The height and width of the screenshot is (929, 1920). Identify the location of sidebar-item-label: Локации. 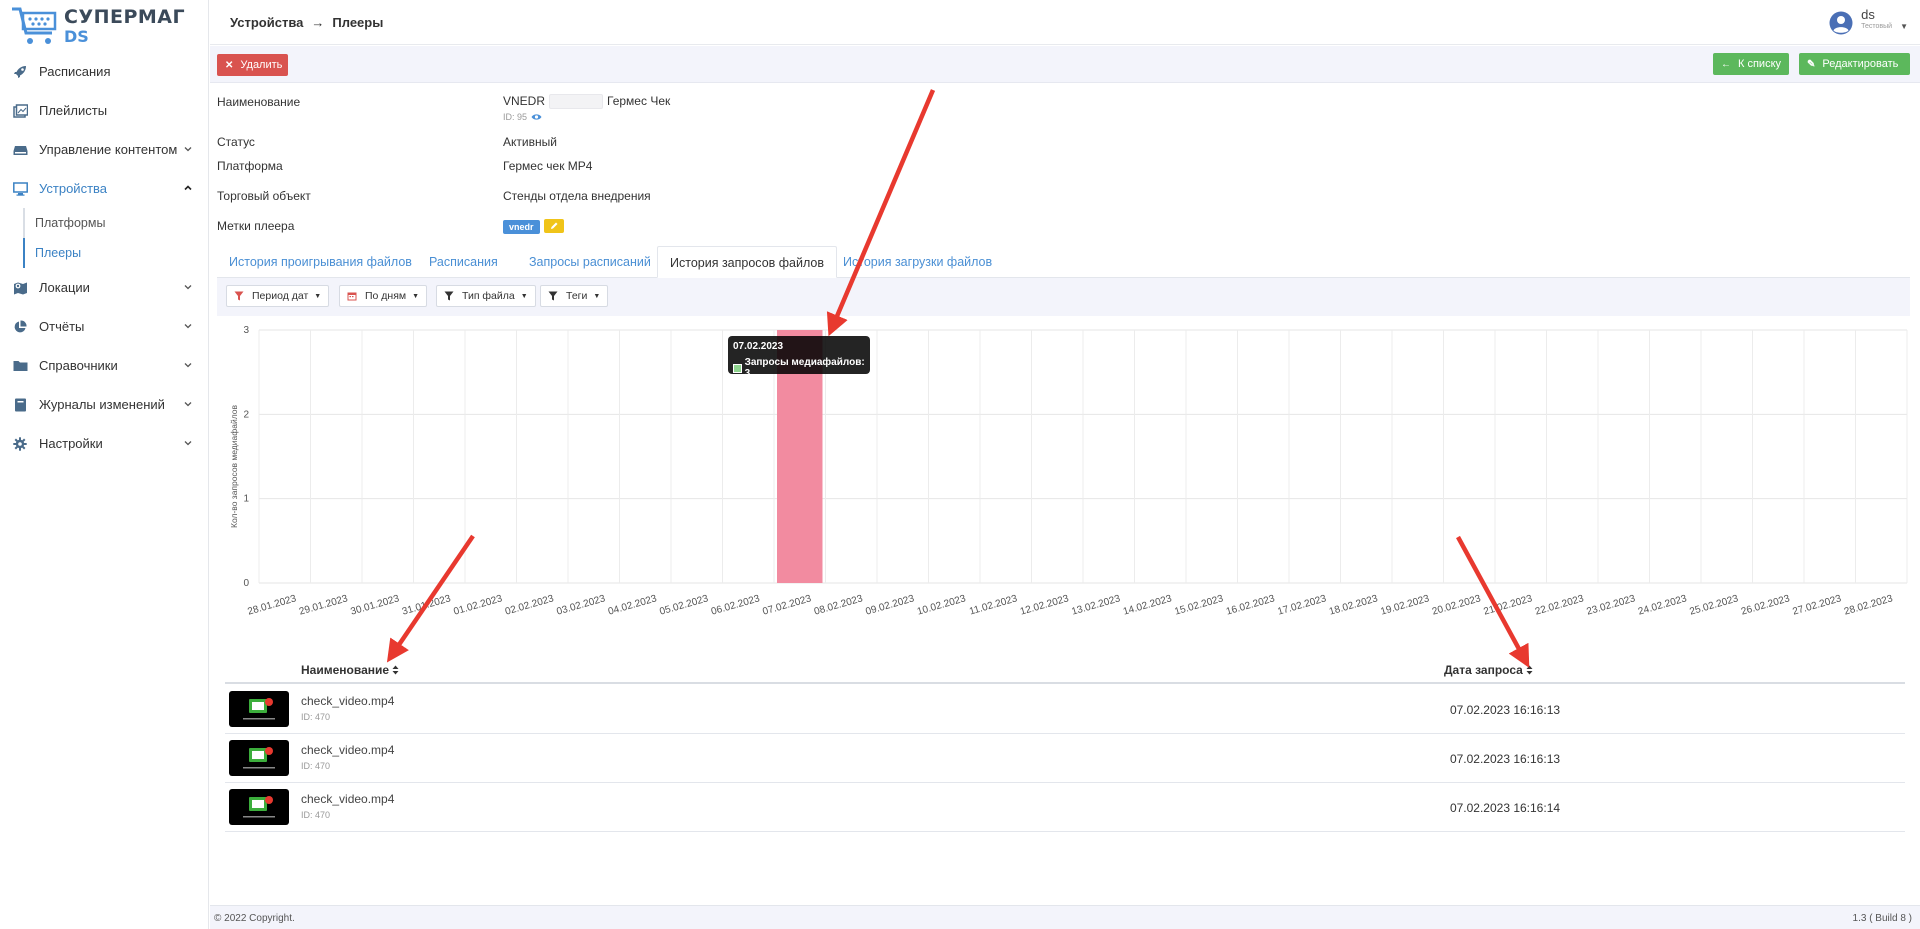
(64, 287).